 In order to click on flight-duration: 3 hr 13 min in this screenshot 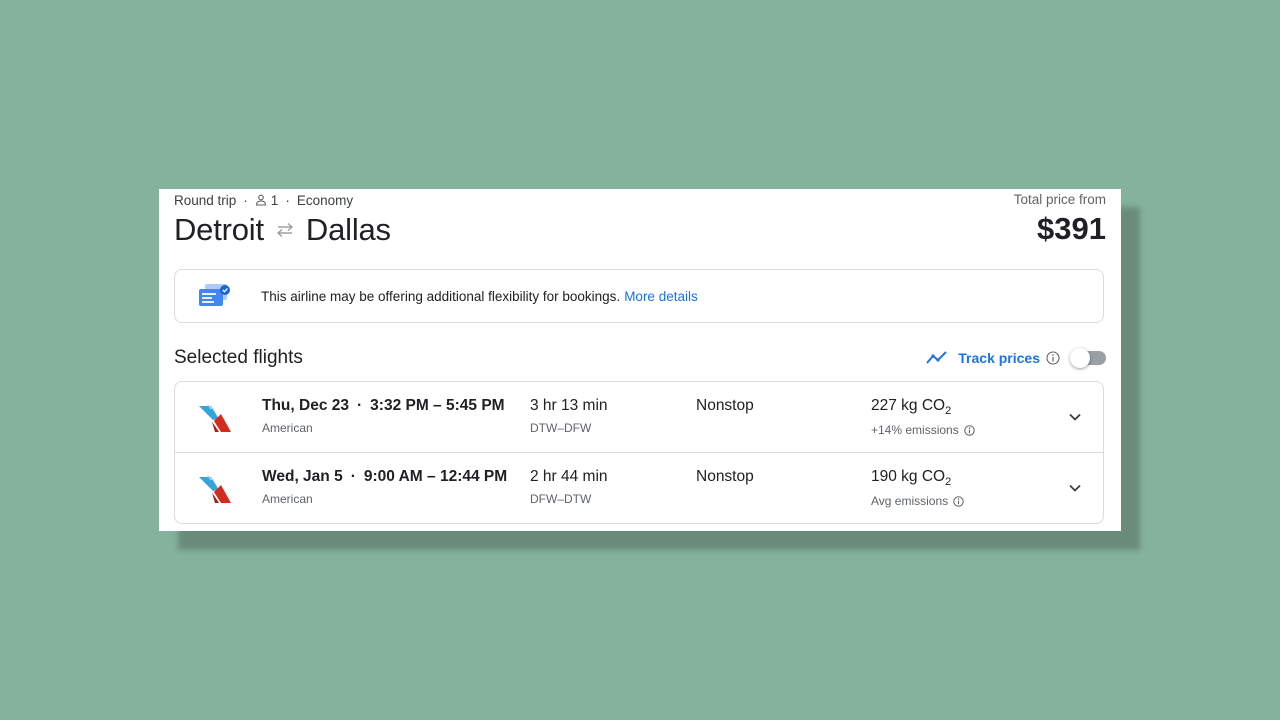, I will do `click(569, 405)`.